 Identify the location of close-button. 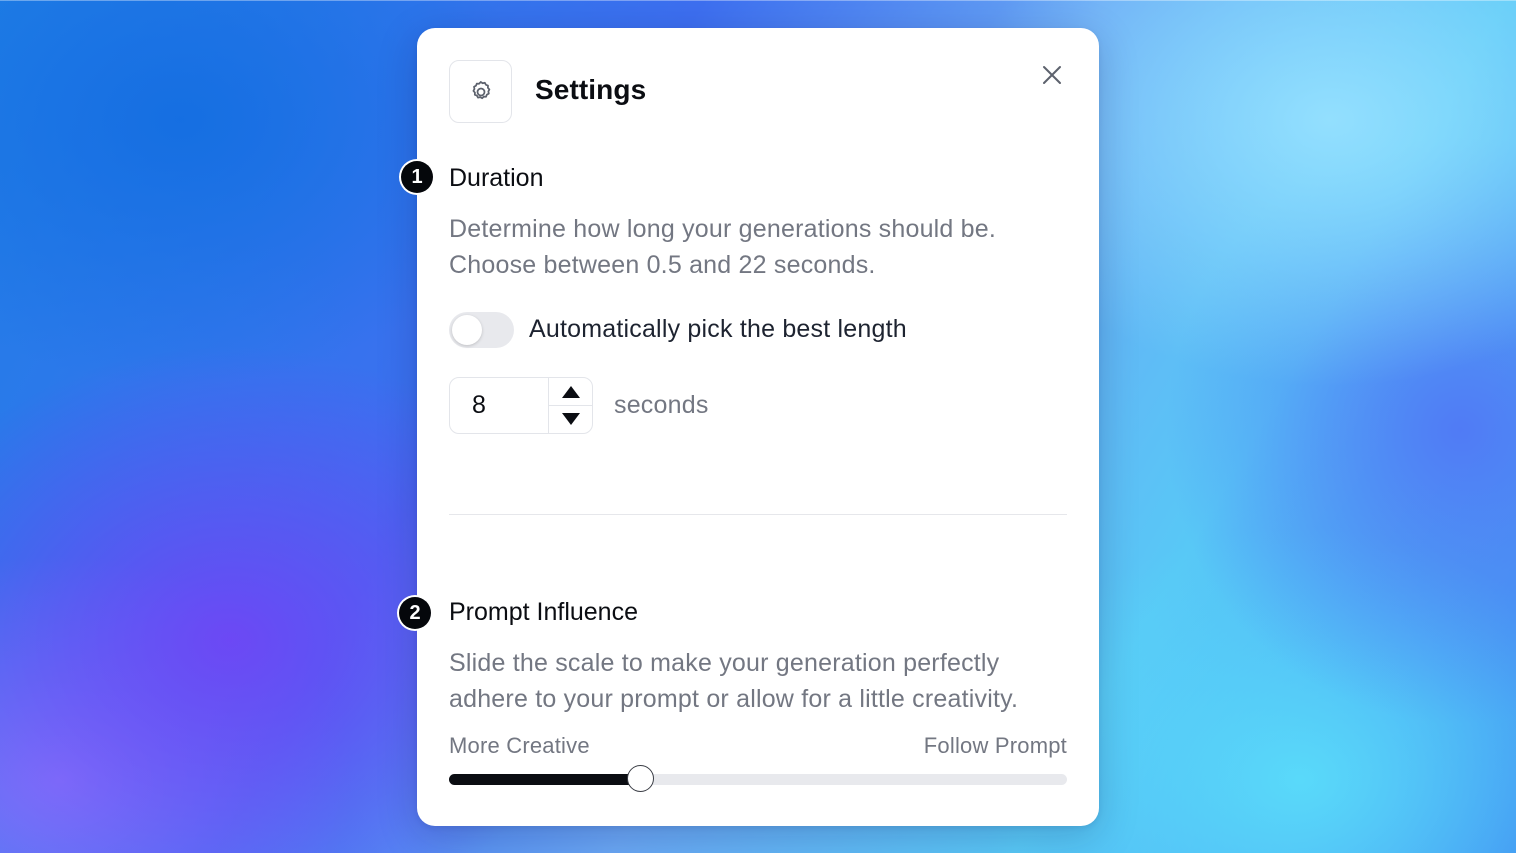
(1052, 75).